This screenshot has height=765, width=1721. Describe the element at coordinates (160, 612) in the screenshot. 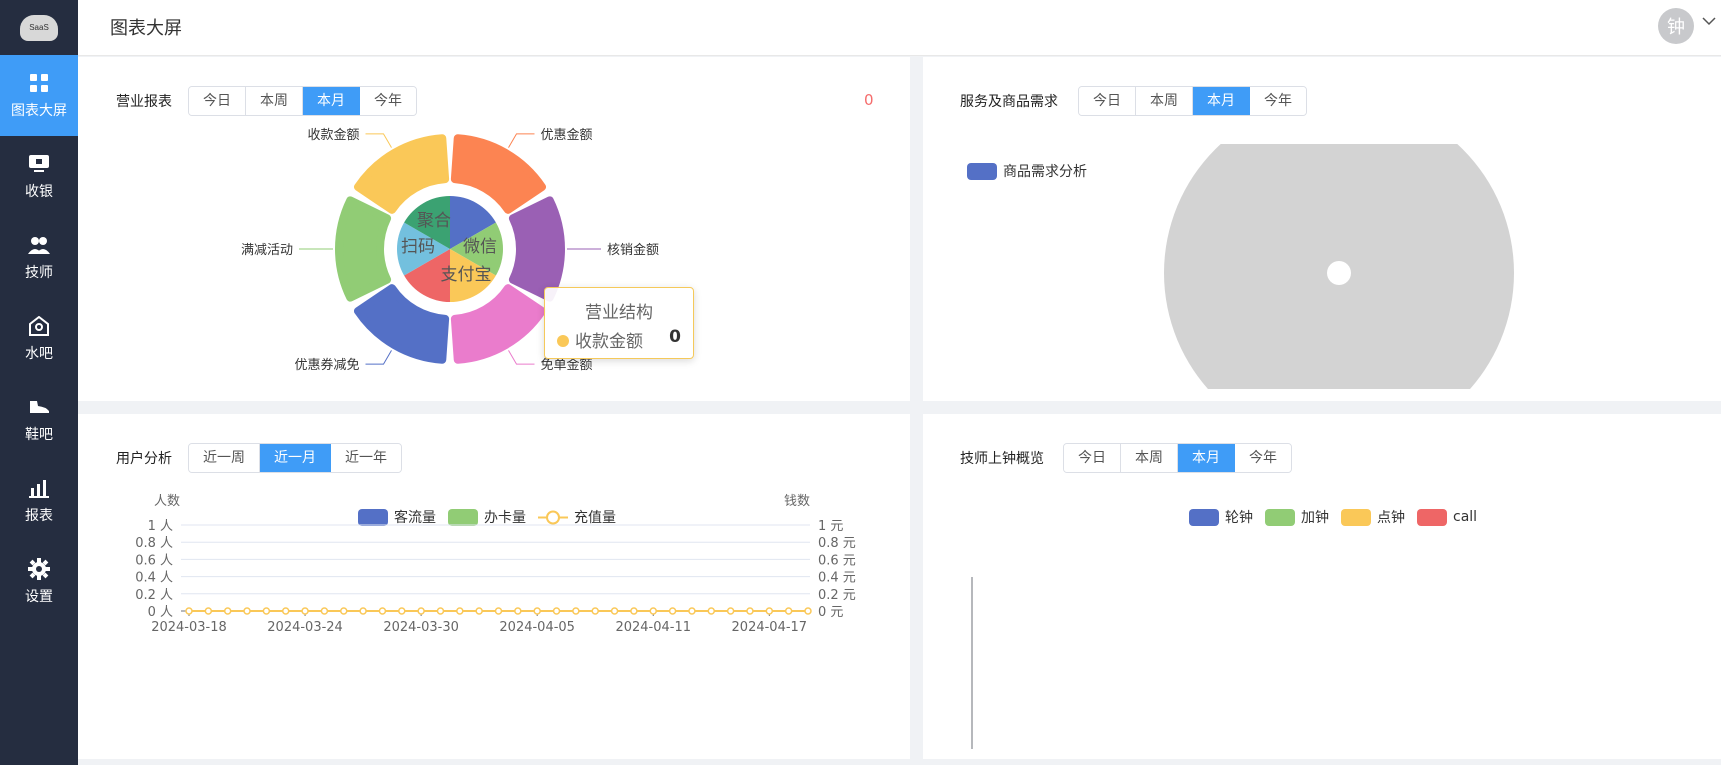

I see `left-tick-label: 0 人` at that location.